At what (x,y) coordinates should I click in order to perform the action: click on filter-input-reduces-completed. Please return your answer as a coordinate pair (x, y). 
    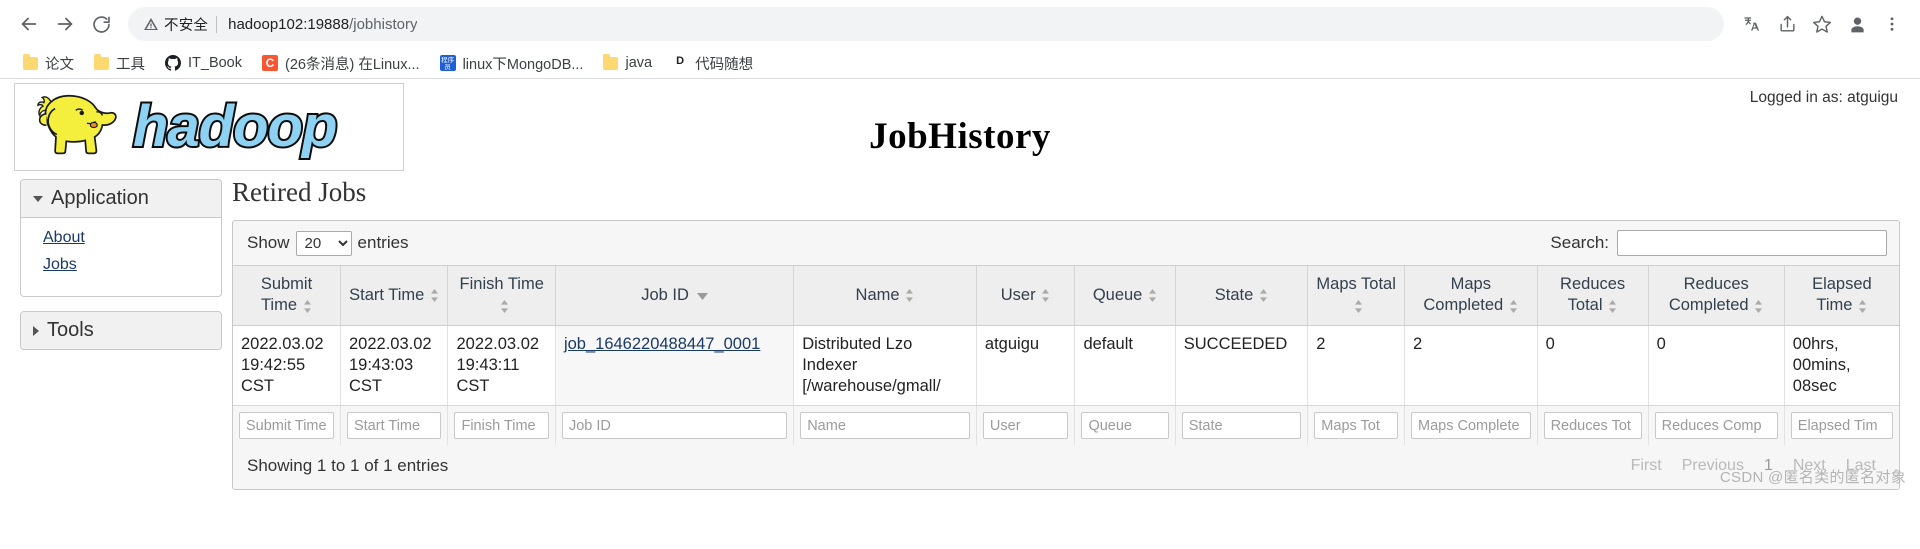
    Looking at the image, I should click on (1716, 426).